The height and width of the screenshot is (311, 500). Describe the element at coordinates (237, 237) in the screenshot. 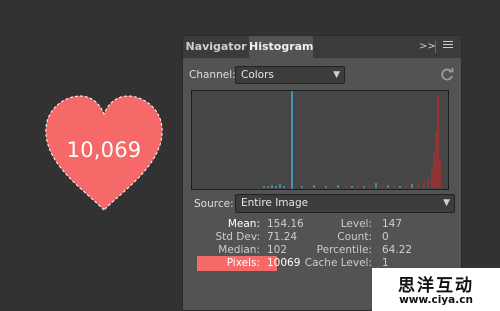

I see `std-dev-label: Std Dev:` at that location.